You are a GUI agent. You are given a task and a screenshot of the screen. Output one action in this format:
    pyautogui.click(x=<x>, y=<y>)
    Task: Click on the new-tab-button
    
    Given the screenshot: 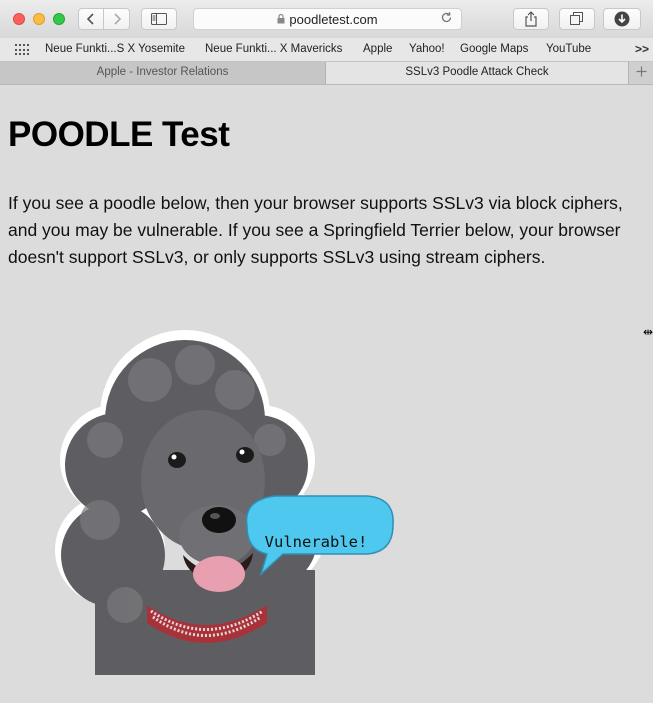 What is the action you would take?
    pyautogui.click(x=640, y=73)
    